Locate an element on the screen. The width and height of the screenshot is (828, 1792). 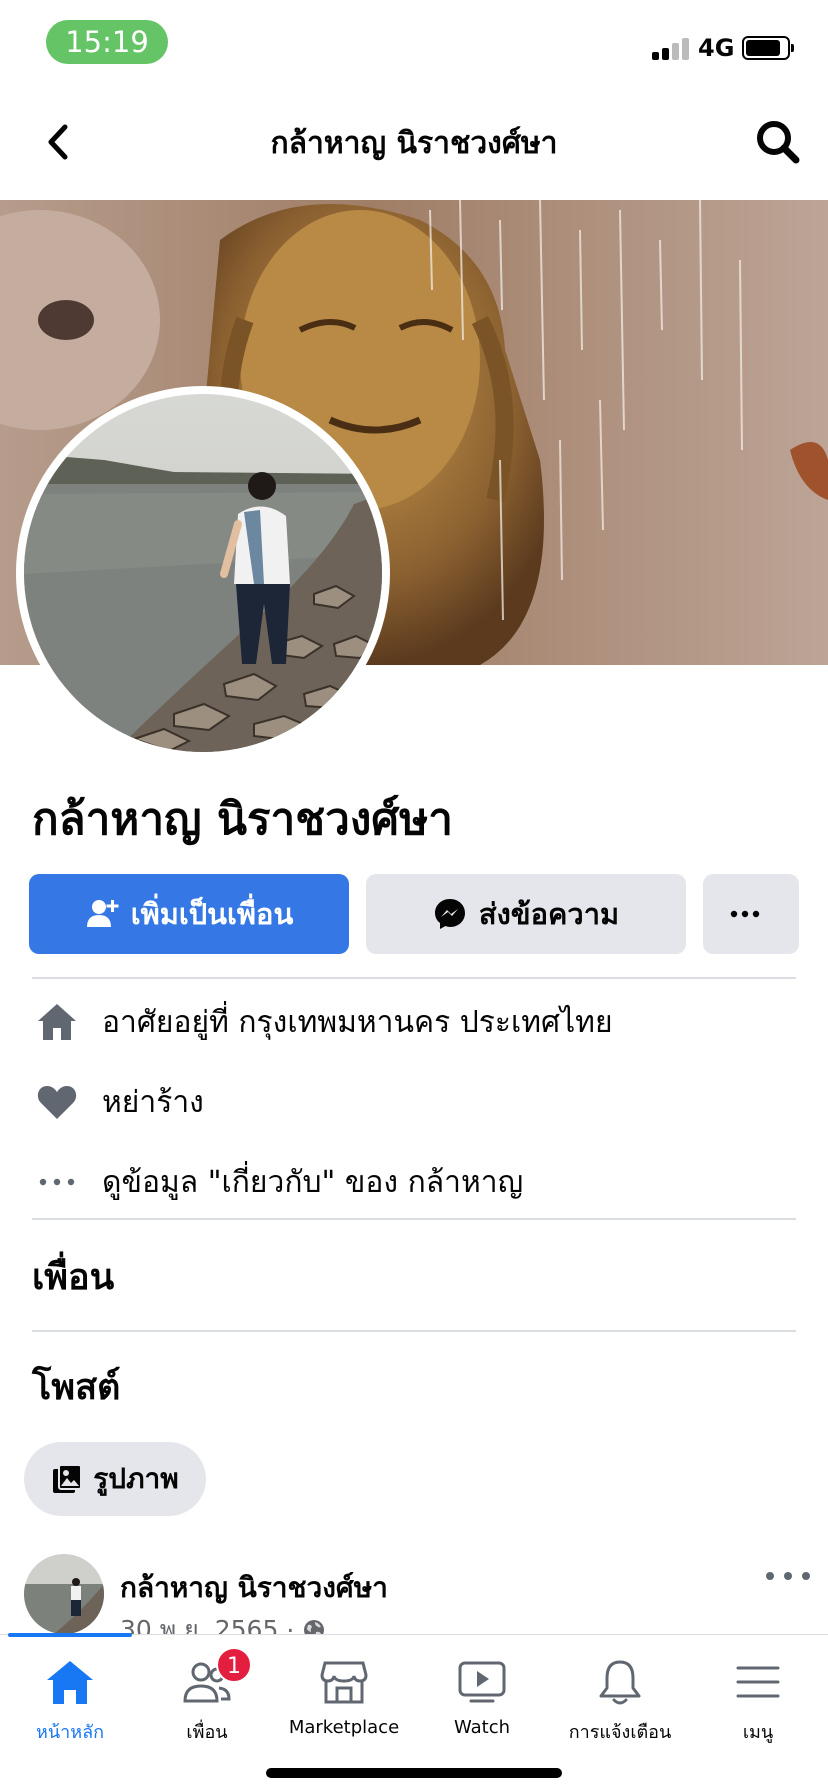
tab-watch: Watch is located at coordinates (482, 1703).